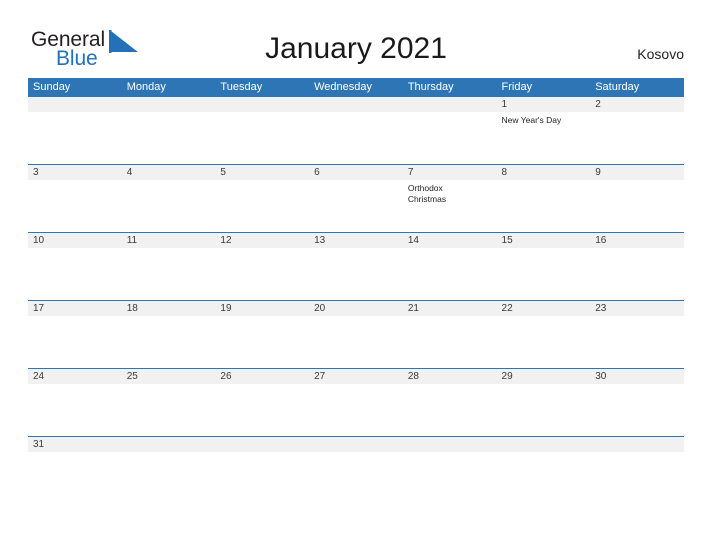 This screenshot has width=712, height=550. Describe the element at coordinates (262, 308) in the screenshot. I see `day-number: 19` at that location.